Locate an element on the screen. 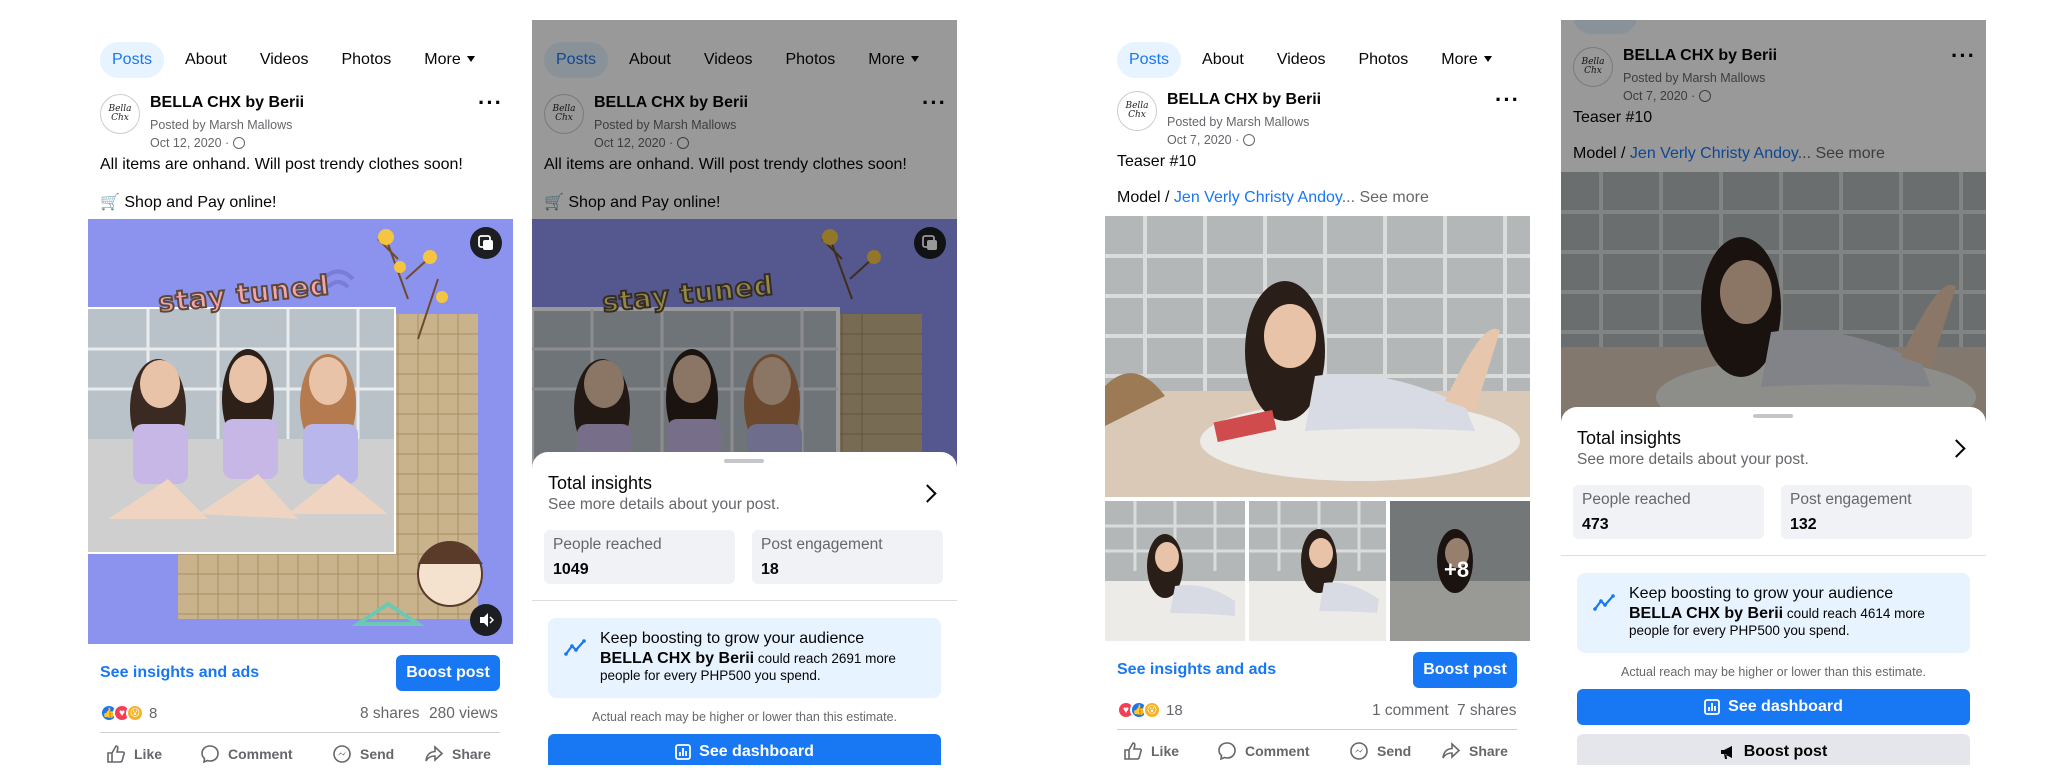 This screenshot has width=2048, height=774. shares-count: 7 shares is located at coordinates (1486, 711).